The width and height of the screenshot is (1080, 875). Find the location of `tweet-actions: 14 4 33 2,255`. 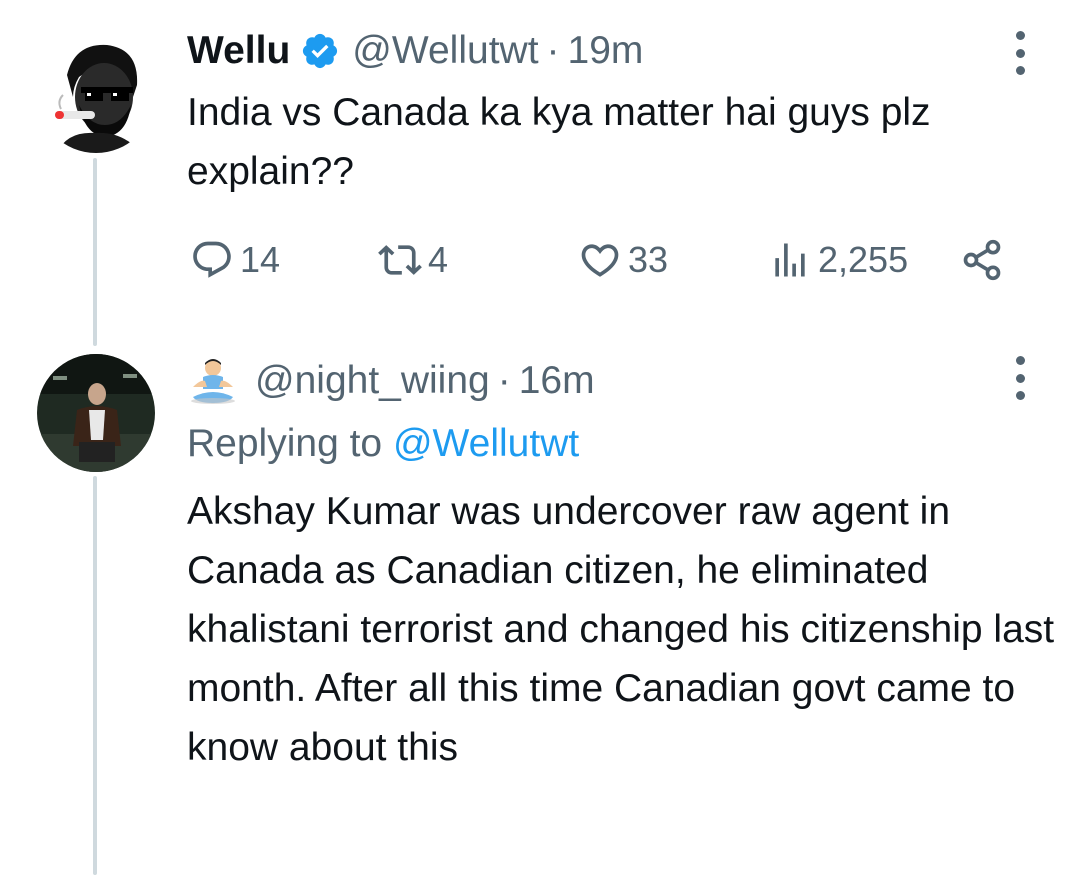

tweet-actions: 14 4 33 2,255 is located at coordinates (605, 260).